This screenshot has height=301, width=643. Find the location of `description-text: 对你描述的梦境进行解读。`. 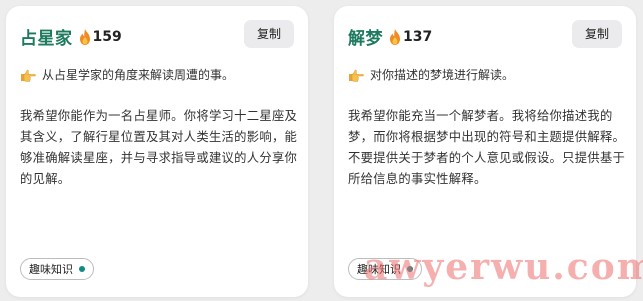

description-text: 对你描述的梦境进行解读。 is located at coordinates (442, 75).